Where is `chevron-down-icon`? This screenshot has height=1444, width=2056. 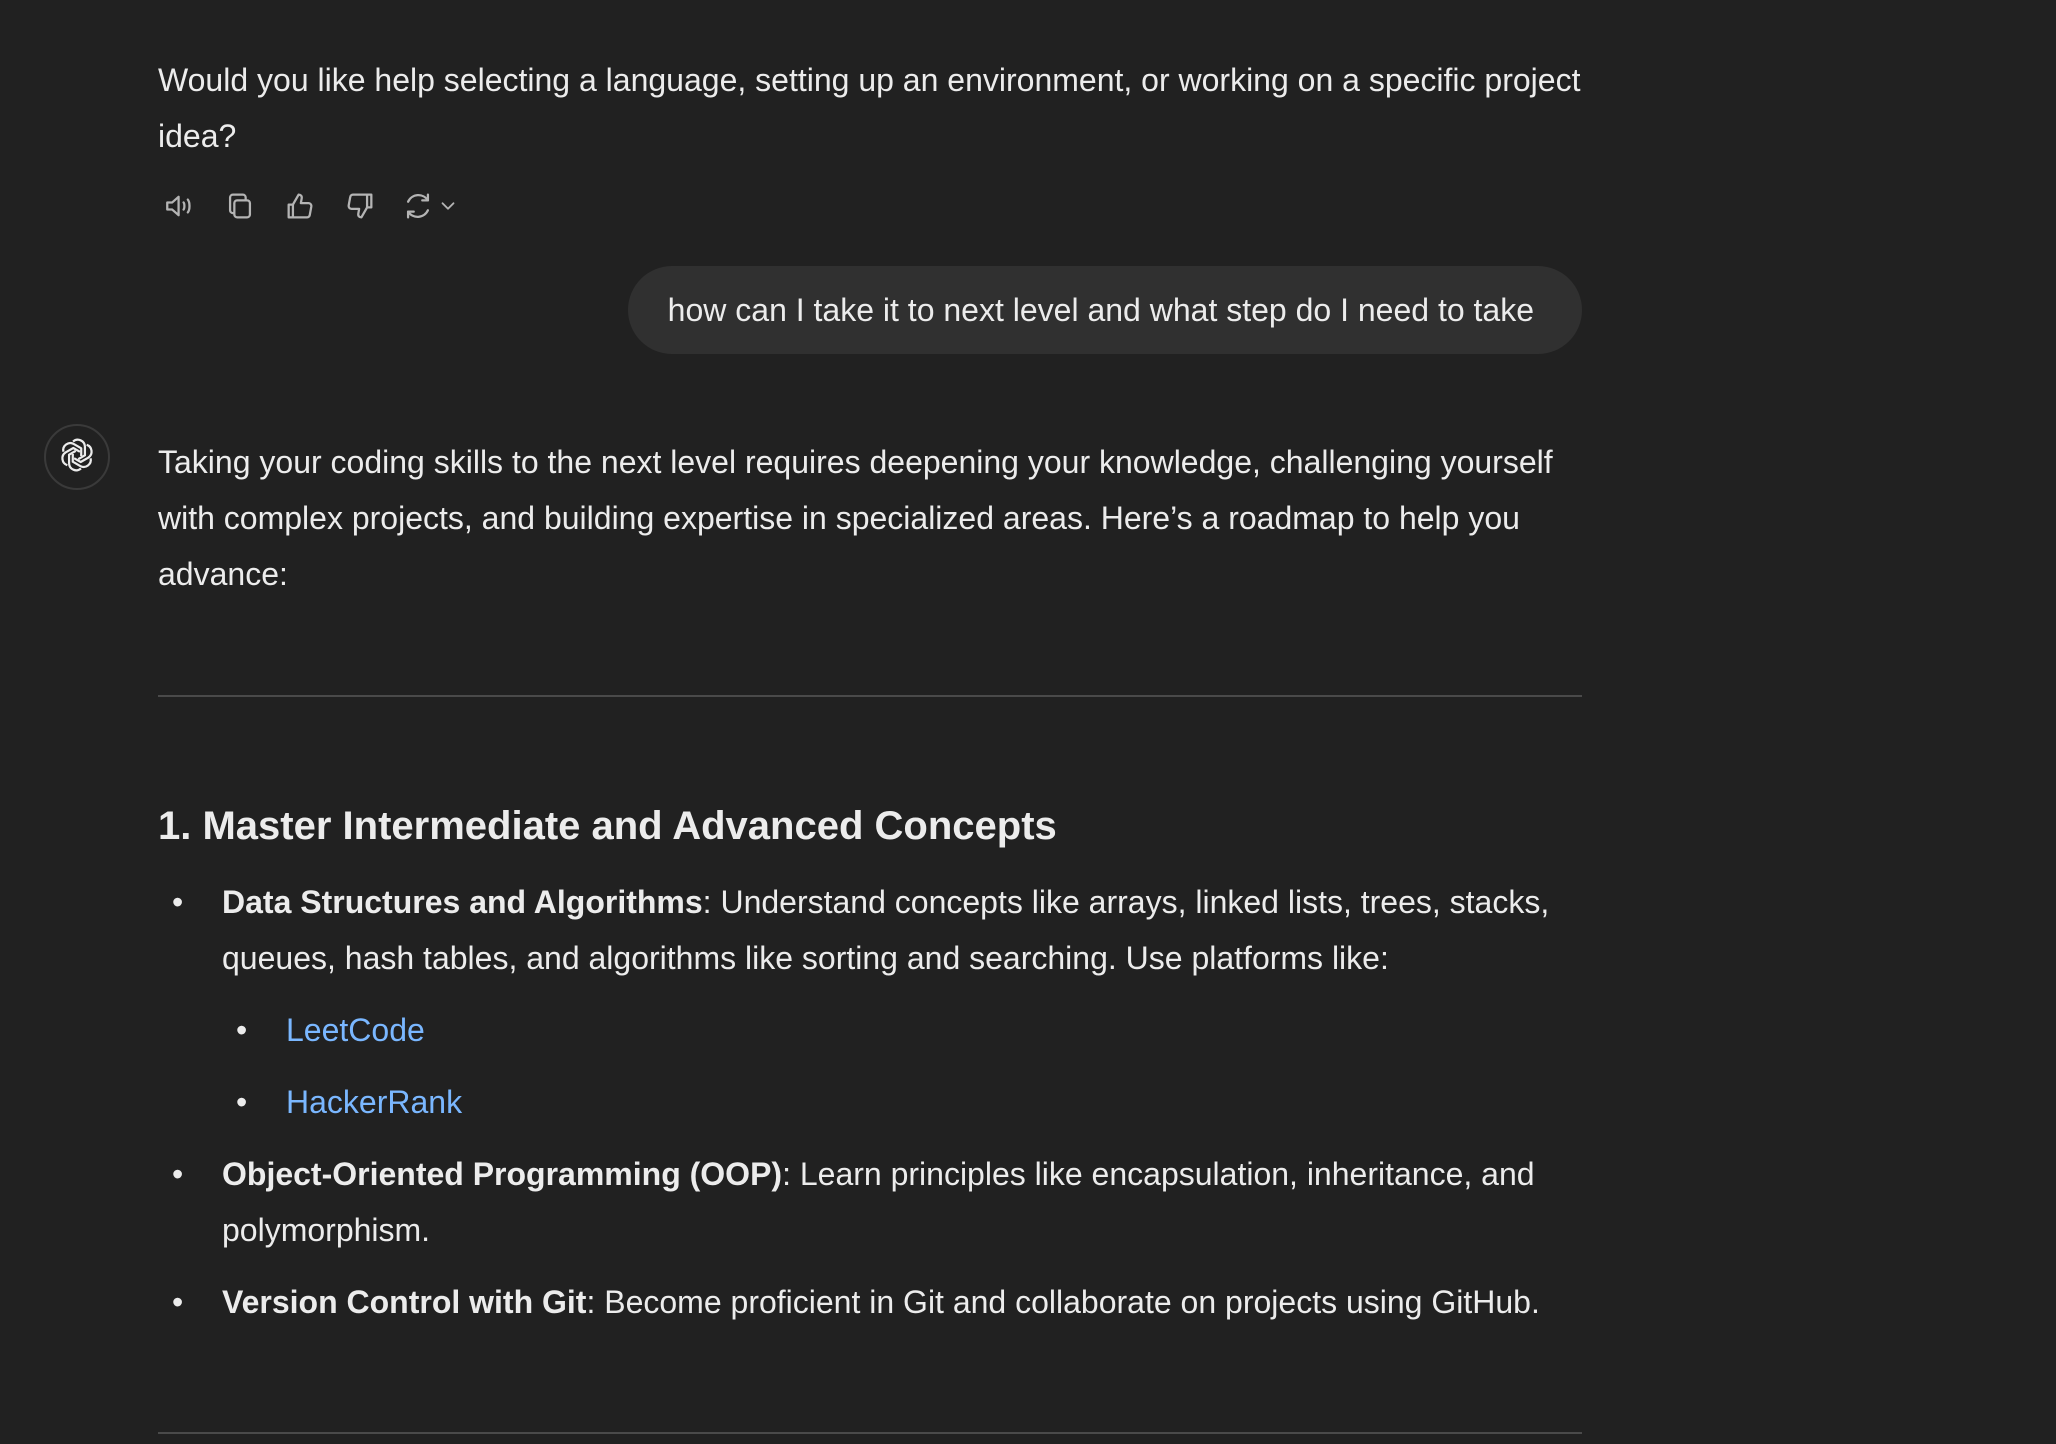 chevron-down-icon is located at coordinates (447, 208).